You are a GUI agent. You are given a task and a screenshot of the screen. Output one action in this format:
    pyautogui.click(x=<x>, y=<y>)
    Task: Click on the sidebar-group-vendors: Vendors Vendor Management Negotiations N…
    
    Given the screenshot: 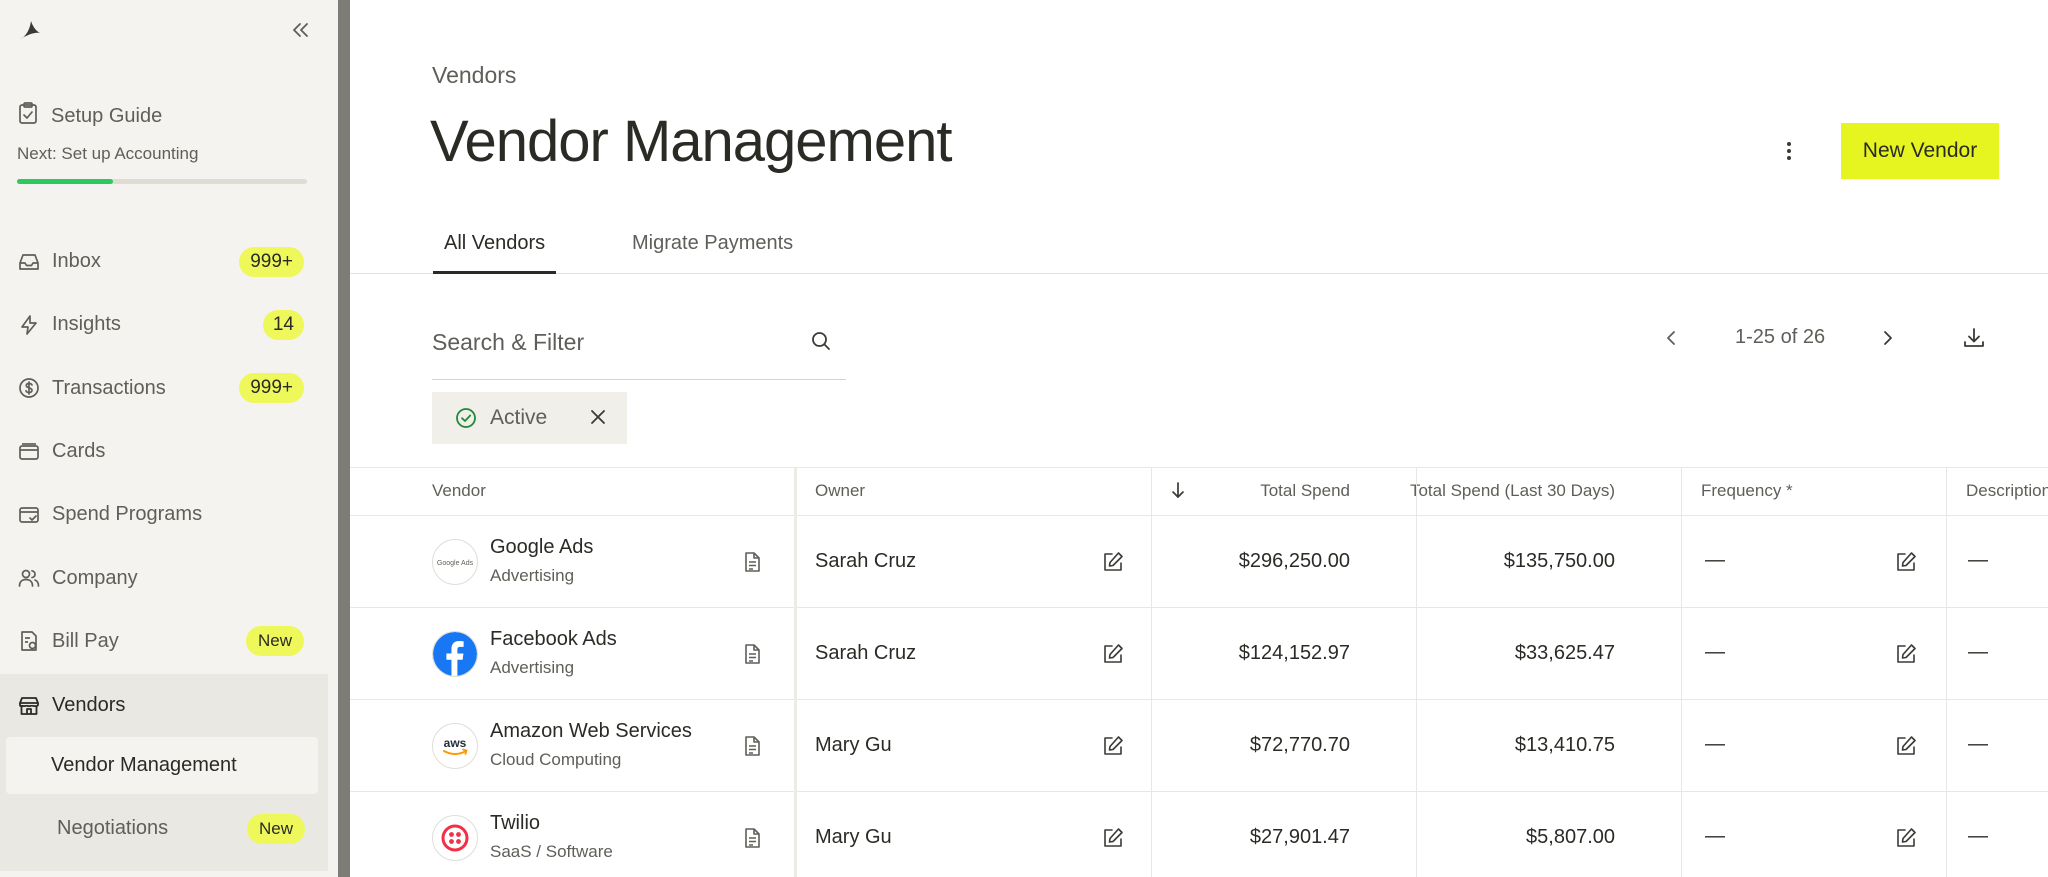 What is the action you would take?
    pyautogui.click(x=164, y=772)
    